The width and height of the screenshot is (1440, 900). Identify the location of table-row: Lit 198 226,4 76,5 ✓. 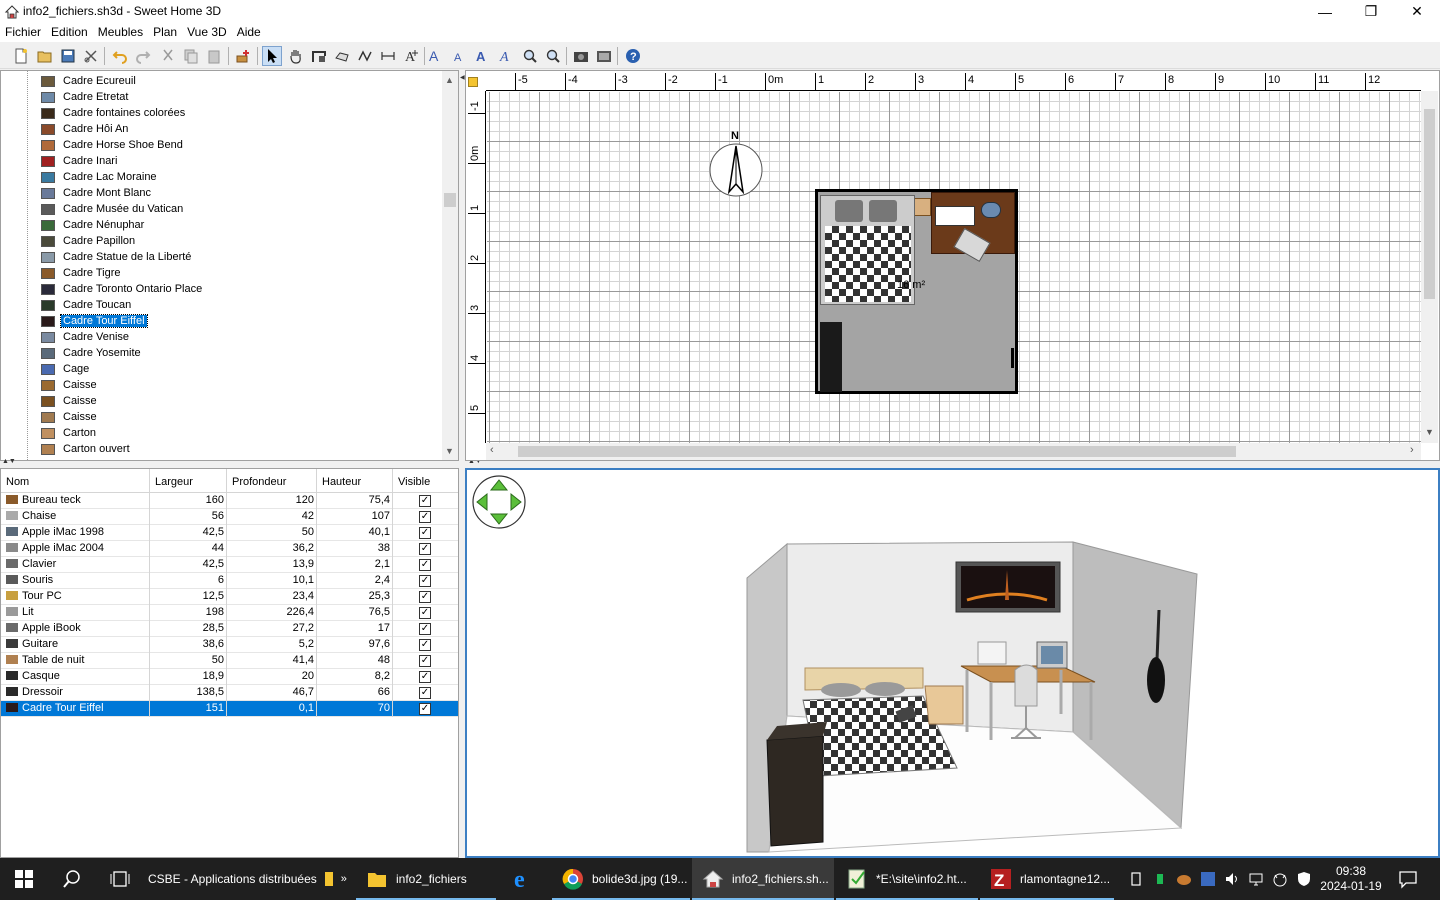
(229, 613).